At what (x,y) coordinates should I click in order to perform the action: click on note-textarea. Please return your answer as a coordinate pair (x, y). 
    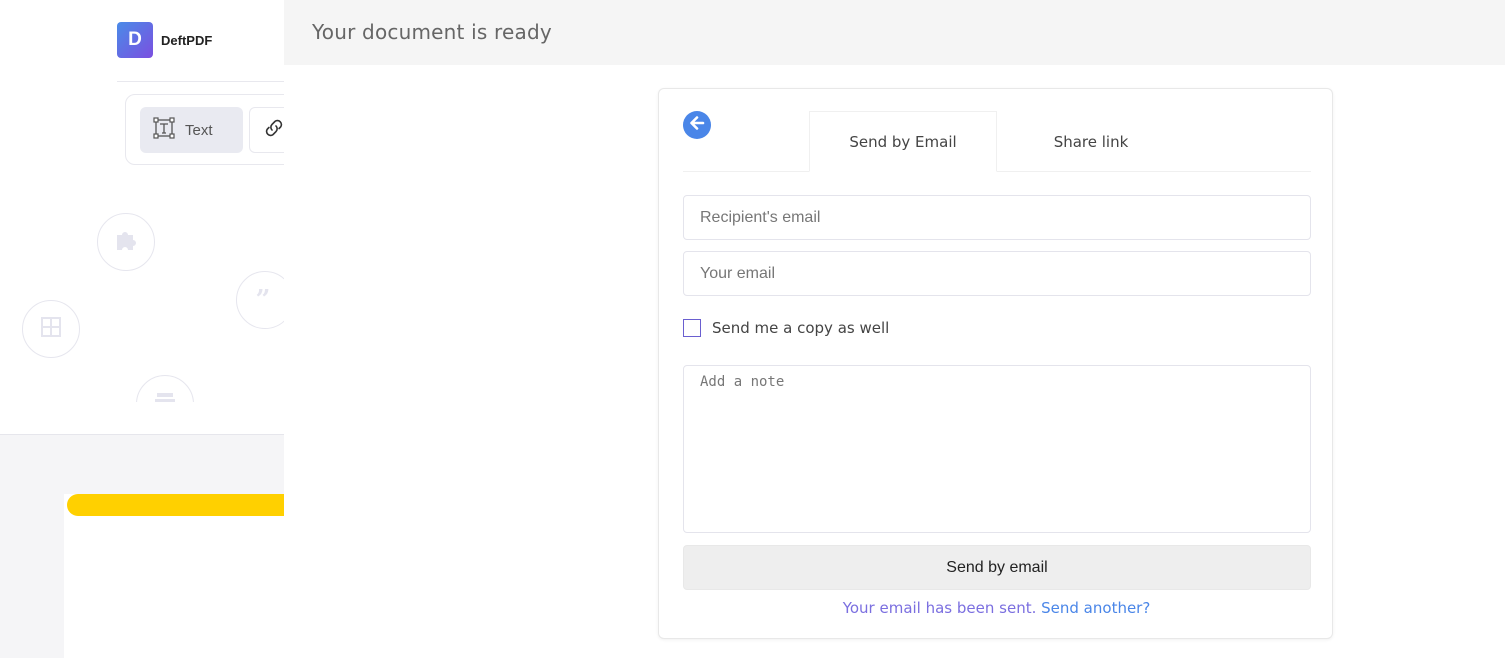
    Looking at the image, I should click on (997, 449).